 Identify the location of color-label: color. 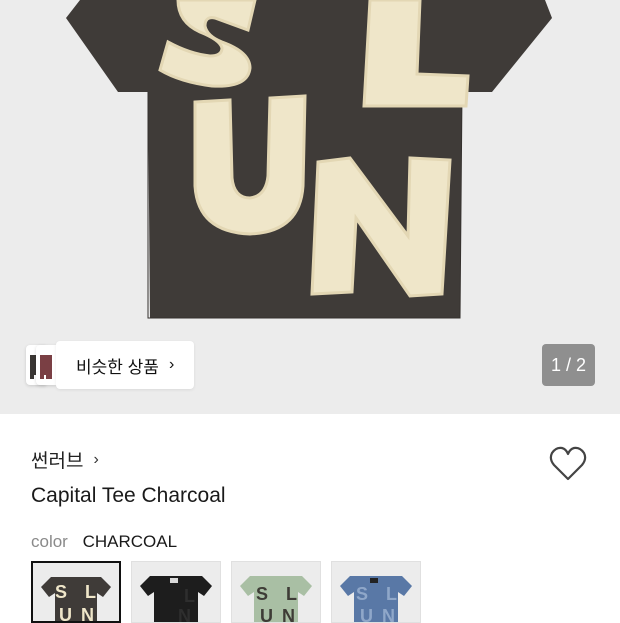
(49, 541).